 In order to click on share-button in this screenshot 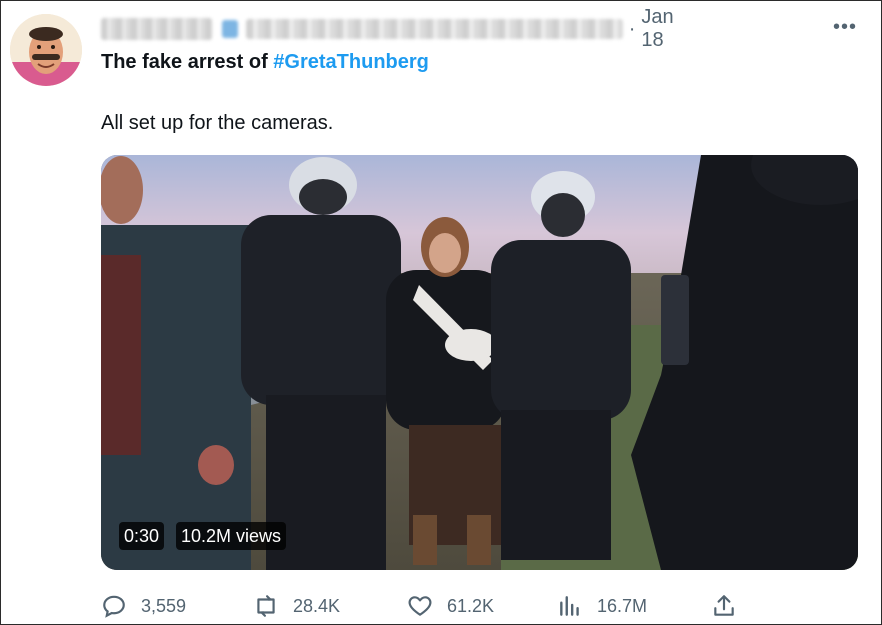, I will do `click(731, 606)`.